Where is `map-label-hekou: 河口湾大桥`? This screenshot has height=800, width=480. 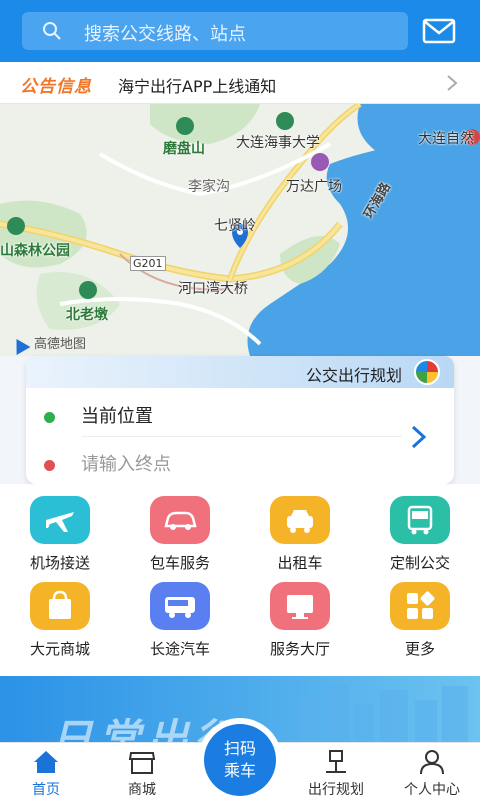 map-label-hekou: 河口湾大桥 is located at coordinates (213, 289).